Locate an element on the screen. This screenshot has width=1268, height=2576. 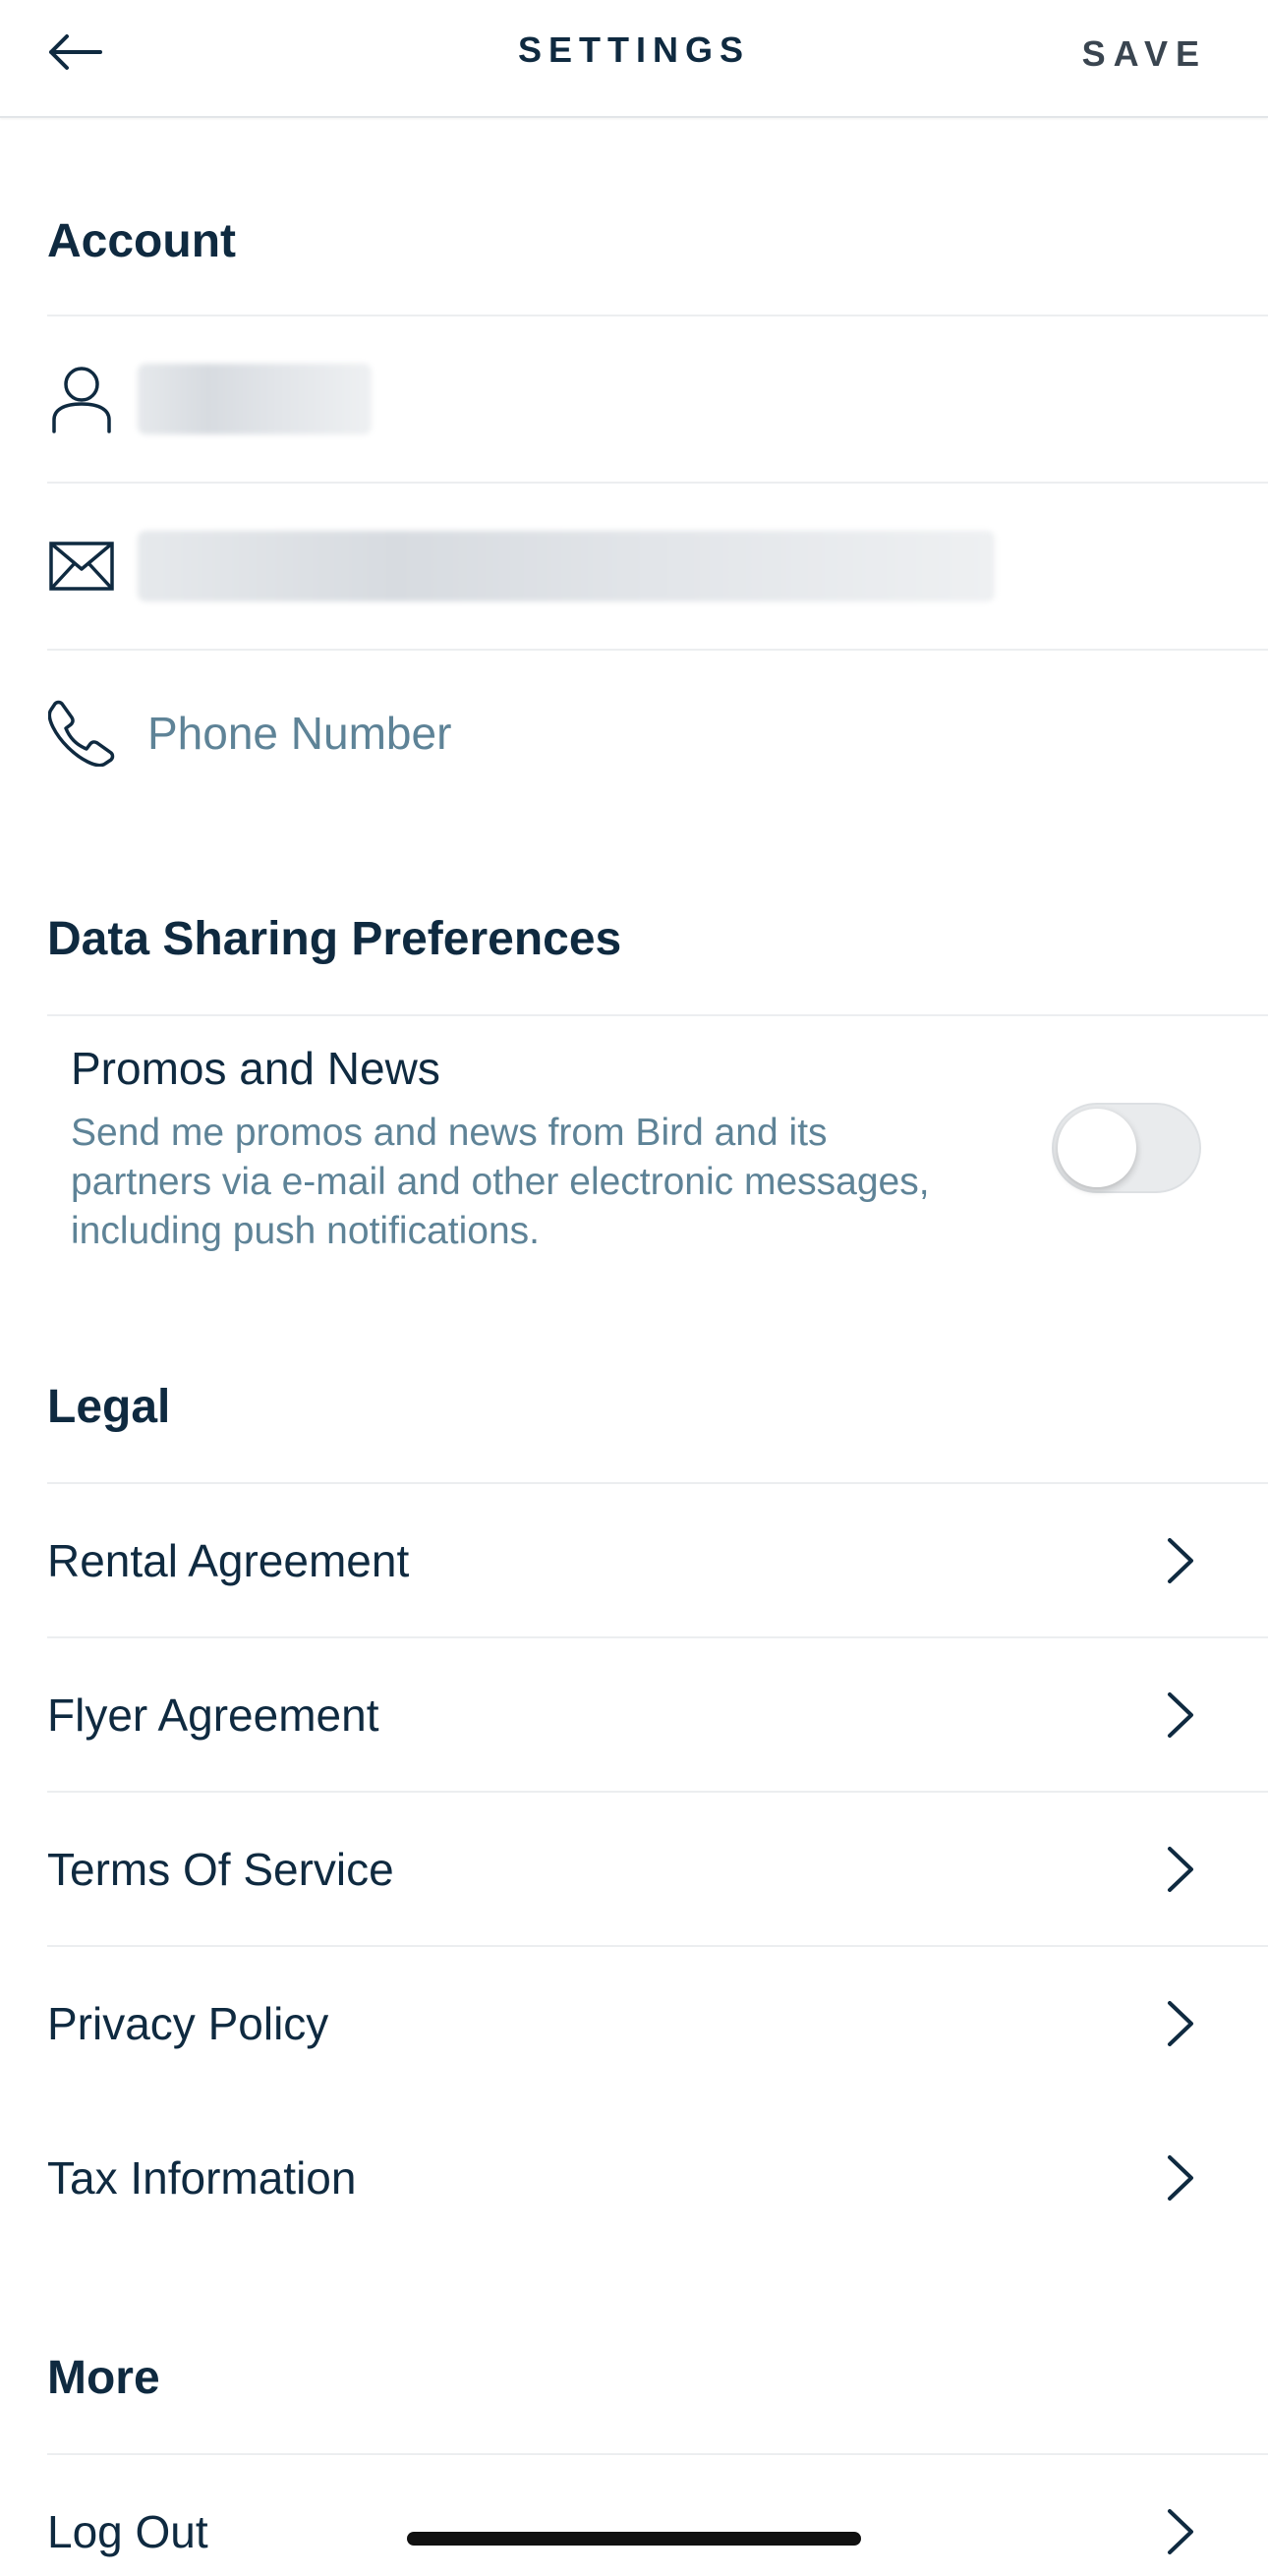
link-label: Log Out is located at coordinates (127, 2531).